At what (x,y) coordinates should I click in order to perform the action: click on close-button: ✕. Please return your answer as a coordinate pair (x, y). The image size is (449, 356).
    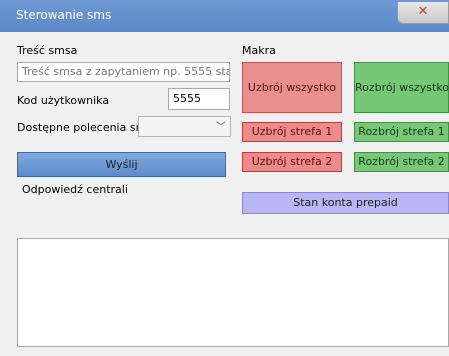
    Looking at the image, I should click on (423, 13).